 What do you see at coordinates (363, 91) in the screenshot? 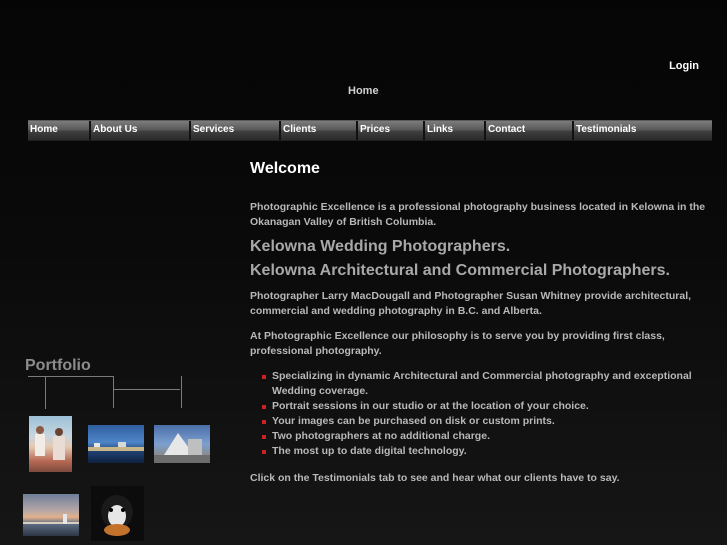
I see `breadcrumb: Home` at bounding box center [363, 91].